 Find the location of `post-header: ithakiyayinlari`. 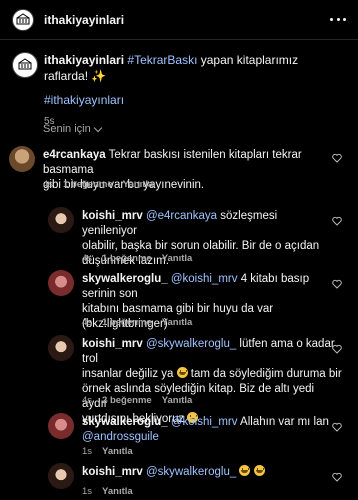

post-header: ithakiyayinlari is located at coordinates (179, 20).